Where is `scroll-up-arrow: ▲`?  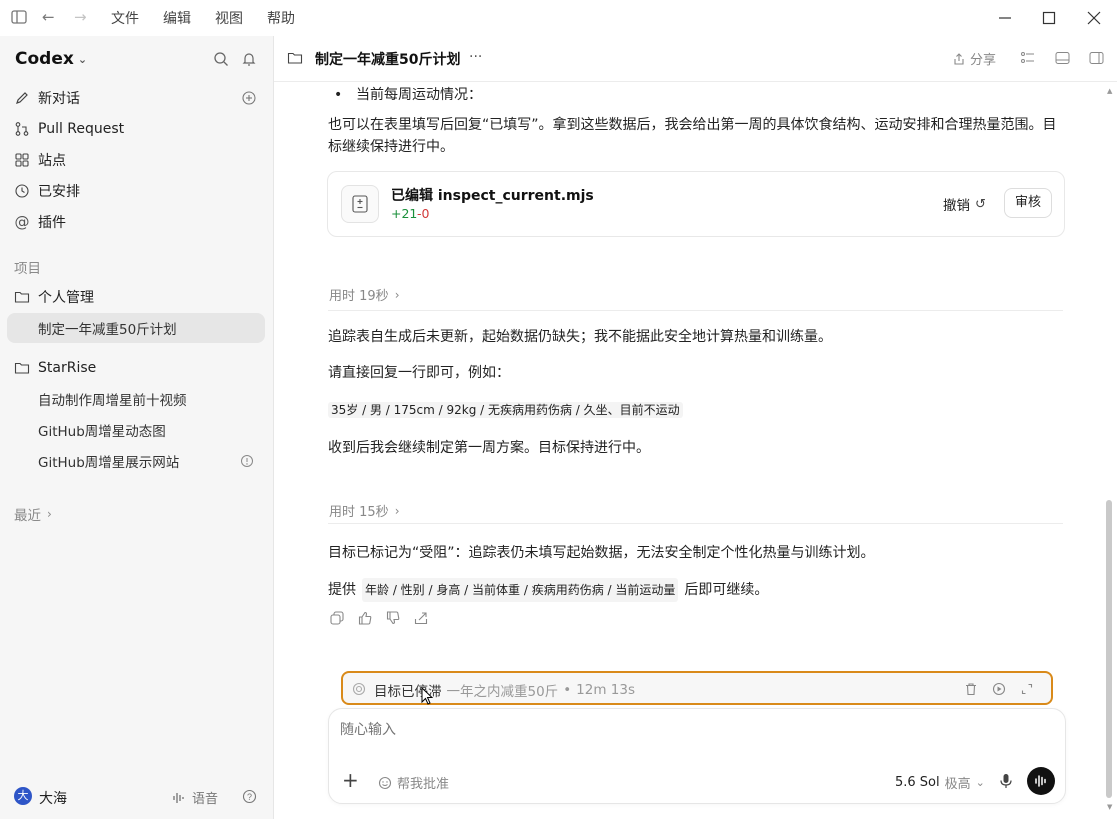
scroll-up-arrow: ▲ is located at coordinates (1109, 91).